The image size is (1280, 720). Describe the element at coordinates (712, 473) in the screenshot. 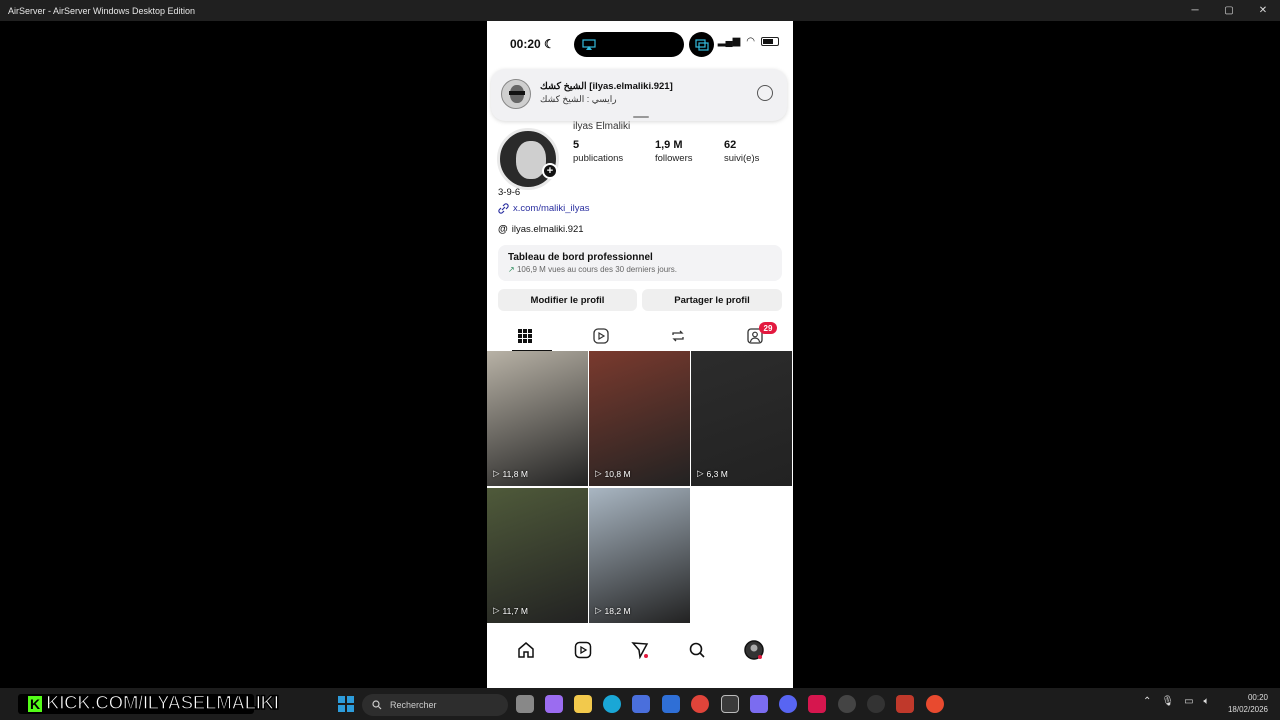

I see `post-views: ▷ 6,3 M` at that location.